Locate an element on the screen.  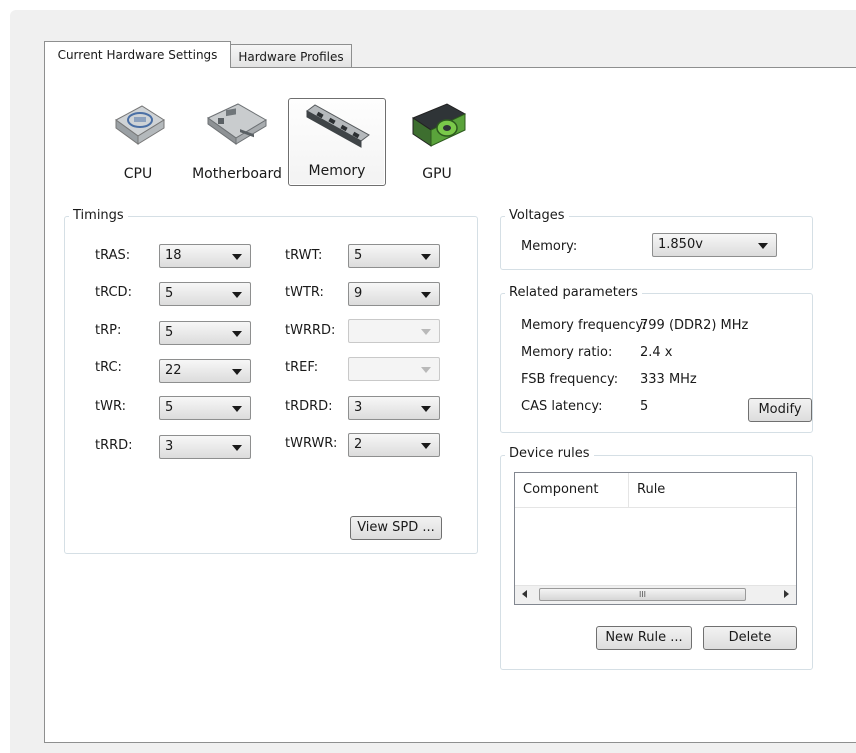
twr-label: tWR: is located at coordinates (110, 406).